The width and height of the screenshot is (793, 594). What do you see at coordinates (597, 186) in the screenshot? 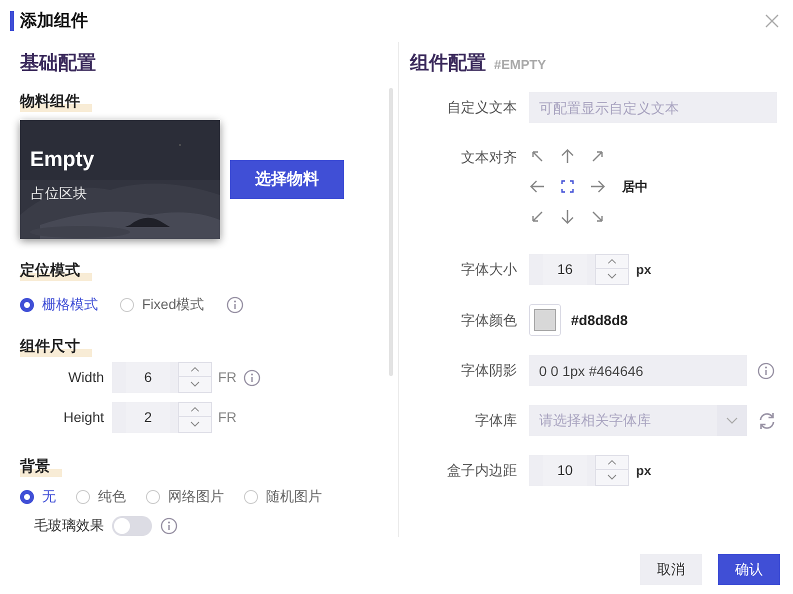
I see `arrow-right-icon` at bounding box center [597, 186].